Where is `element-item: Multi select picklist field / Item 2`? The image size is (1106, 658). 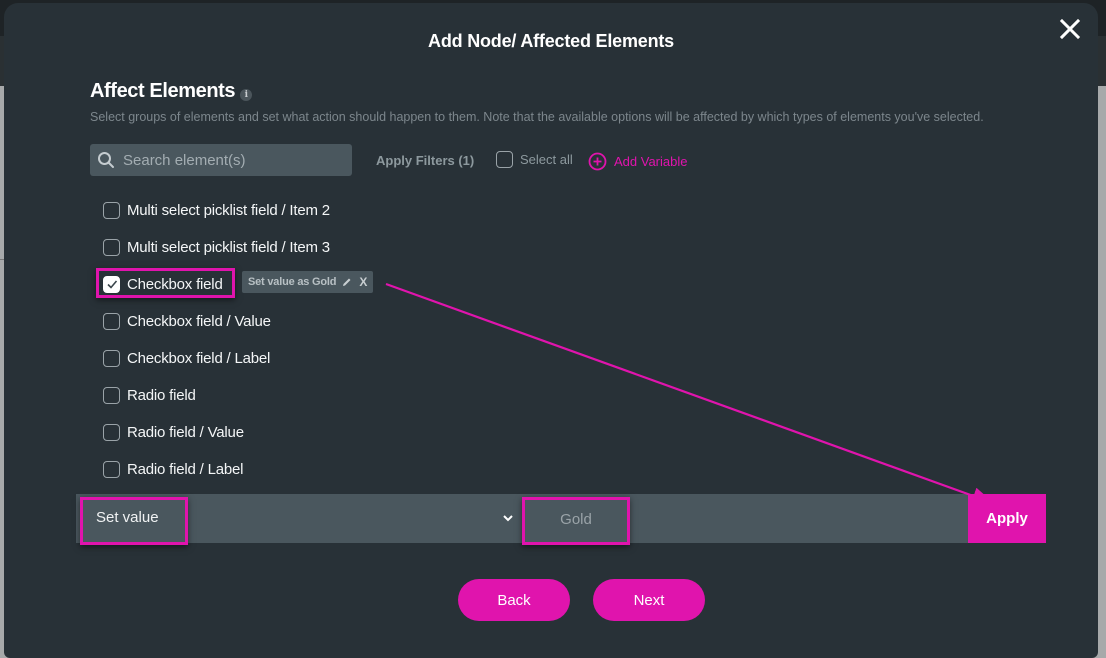
element-item: Multi select picklist field / Item 2 is located at coordinates (215, 210).